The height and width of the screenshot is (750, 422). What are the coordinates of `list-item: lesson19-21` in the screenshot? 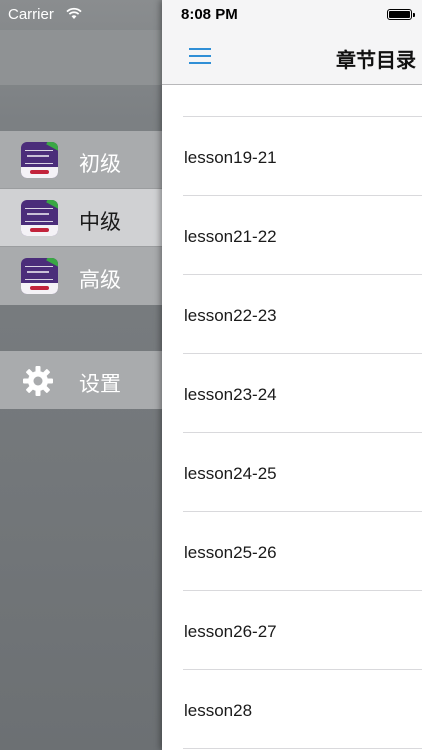 It's located at (292, 156).